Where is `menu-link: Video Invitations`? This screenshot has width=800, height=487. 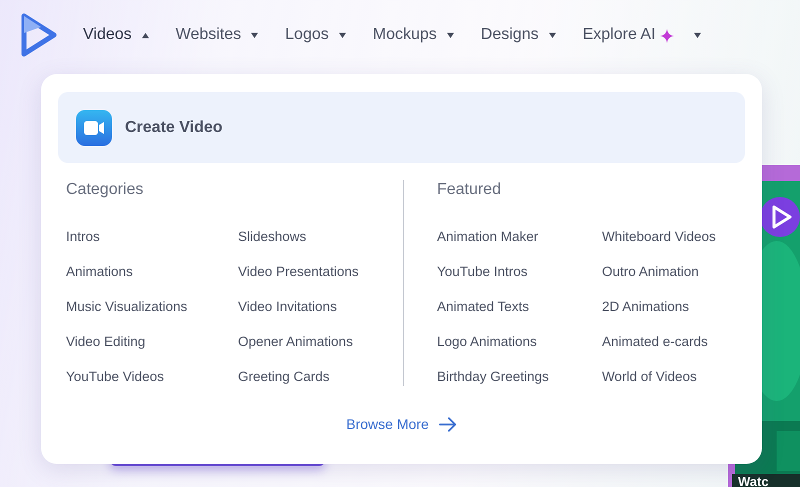
menu-link: Video Invitations is located at coordinates (320, 306).